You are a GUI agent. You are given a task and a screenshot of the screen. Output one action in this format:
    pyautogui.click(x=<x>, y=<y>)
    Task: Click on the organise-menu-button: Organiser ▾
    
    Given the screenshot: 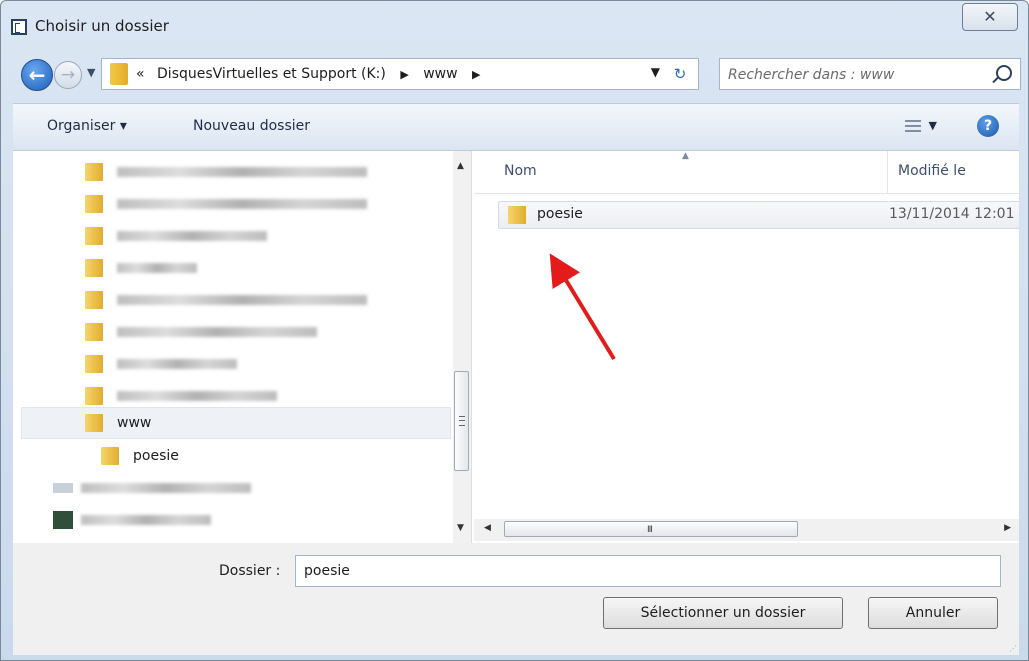 What is the action you would take?
    pyautogui.click(x=87, y=126)
    